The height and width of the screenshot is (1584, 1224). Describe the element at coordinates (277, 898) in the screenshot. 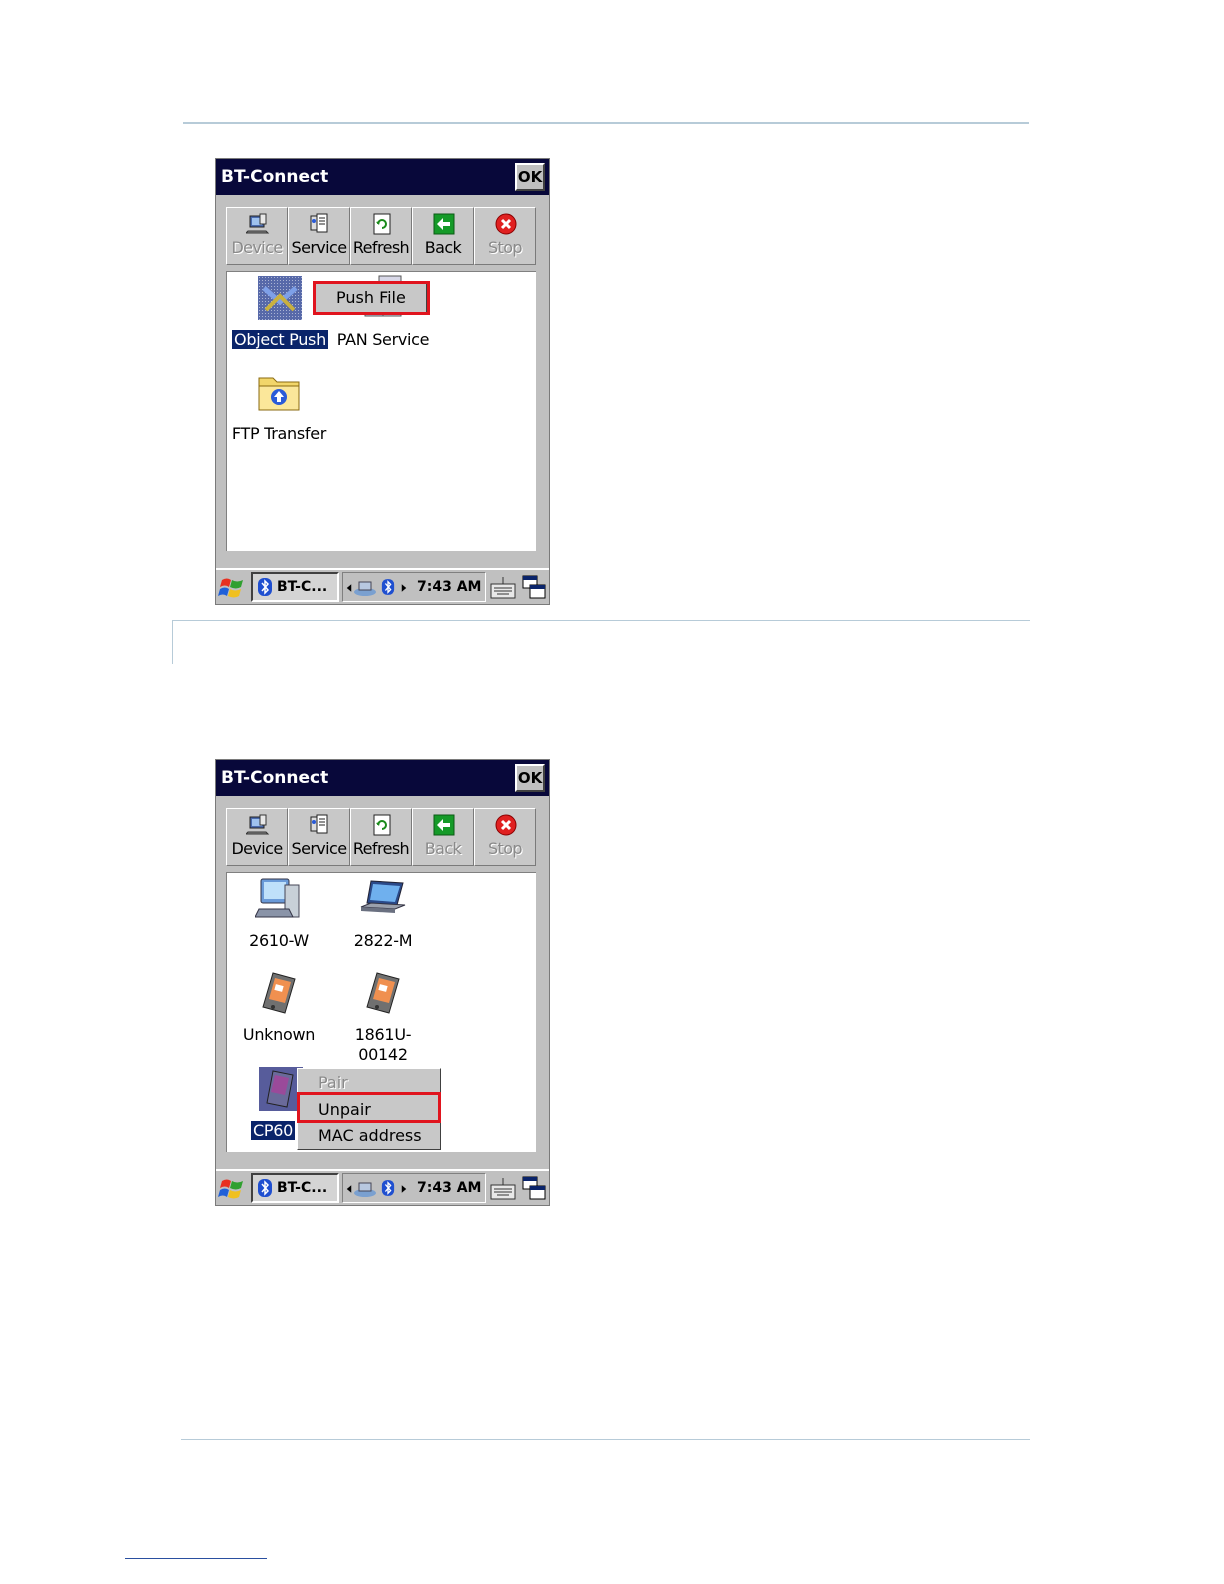

I see `desktop-computer-icon` at that location.